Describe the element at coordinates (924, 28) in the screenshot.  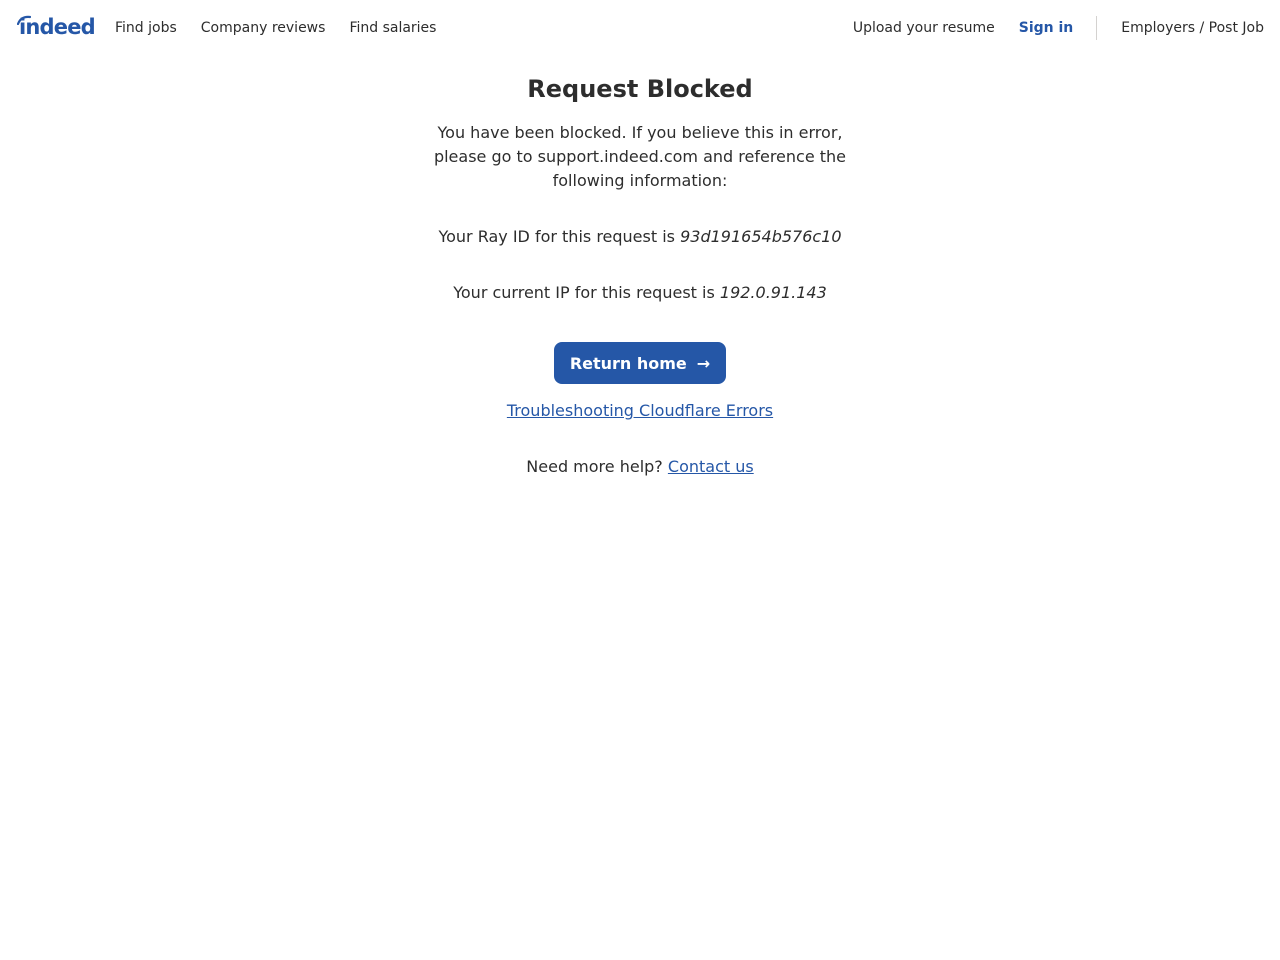
I see `upload-resume-link: Upload your resume` at that location.